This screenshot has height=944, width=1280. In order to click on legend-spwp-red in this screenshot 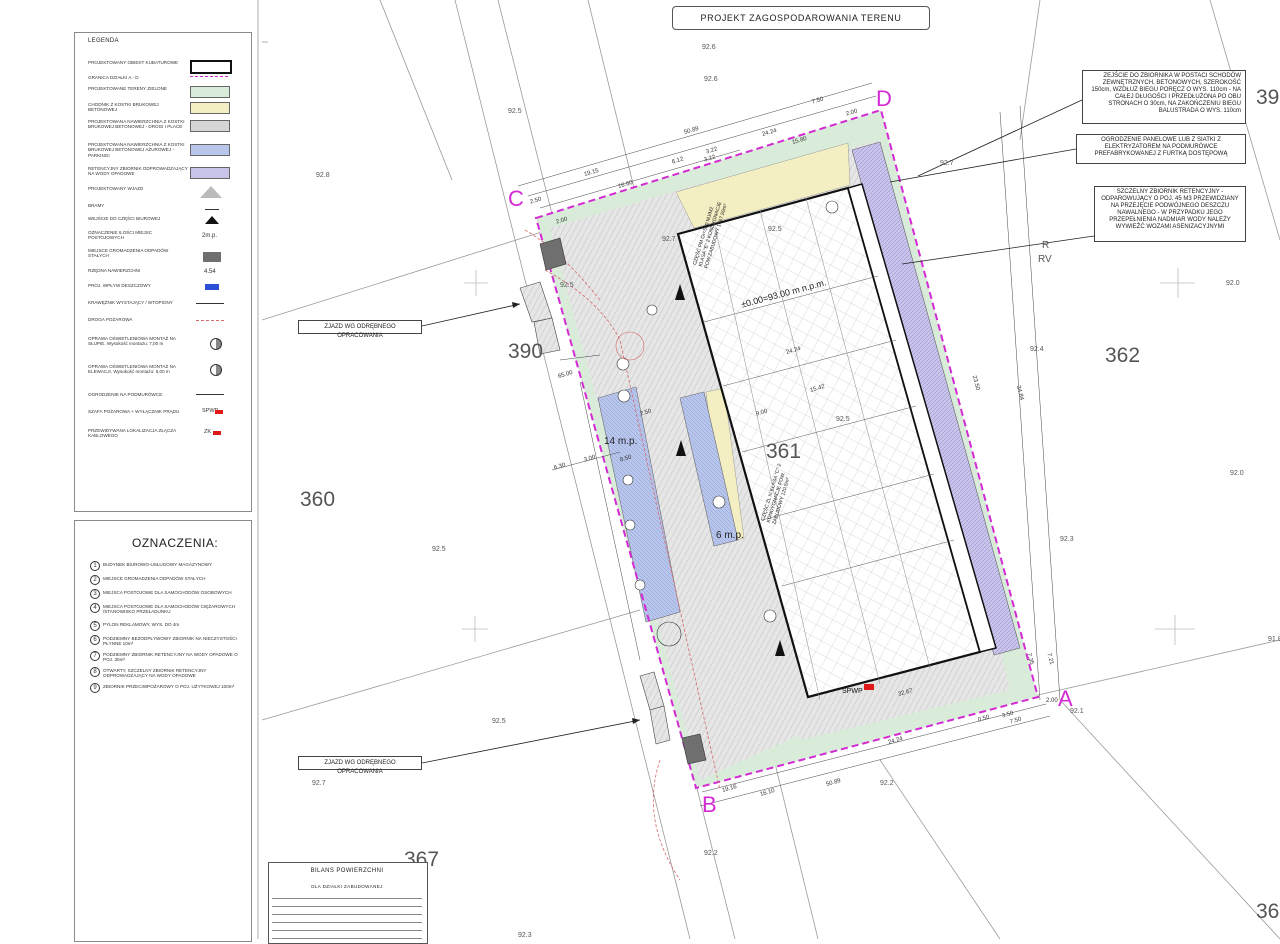, I will do `click(219, 412)`.